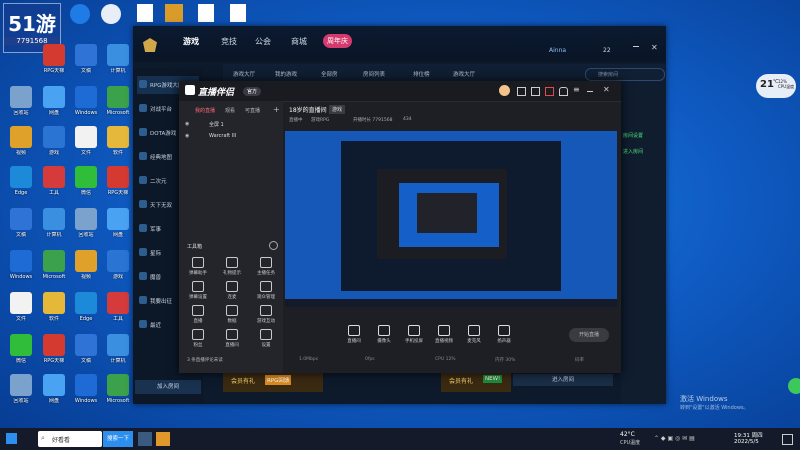 Image resolution: width=800 pixels, height=450 pixels. Describe the element at coordinates (174, 13) in the screenshot. I see `folder-icon` at that location.